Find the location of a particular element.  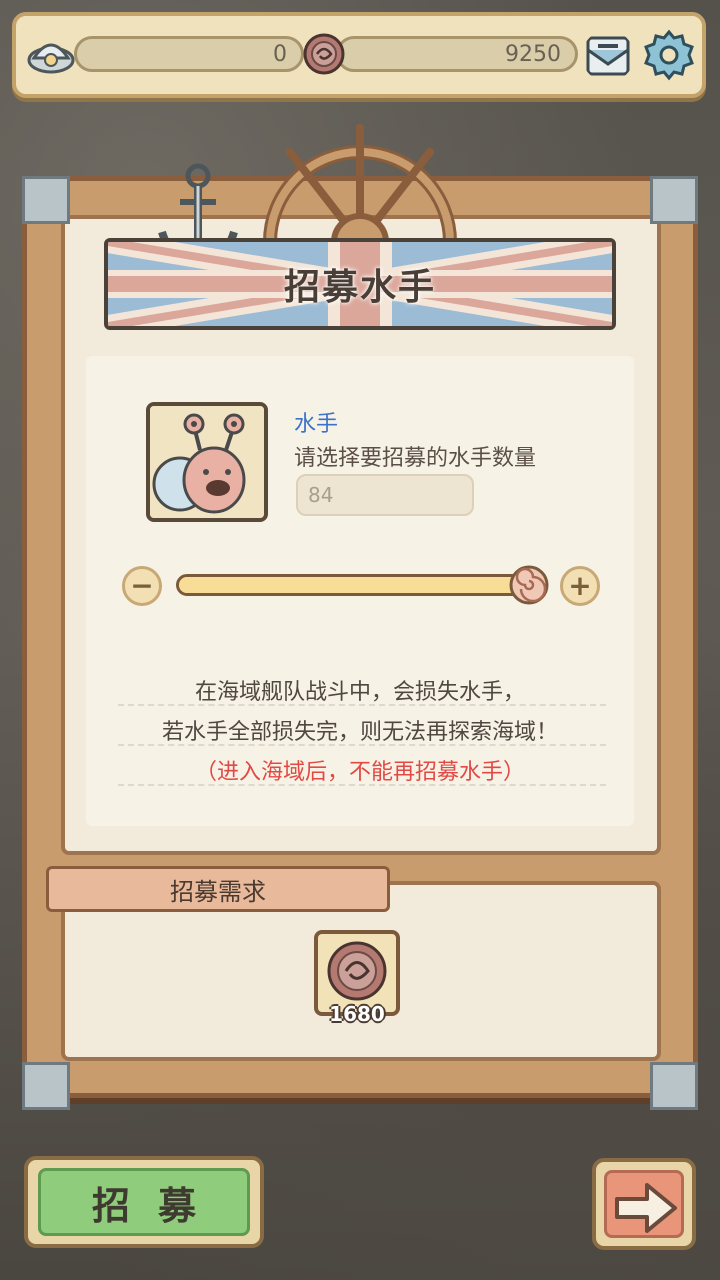

sailor-portrait is located at coordinates (207, 462).